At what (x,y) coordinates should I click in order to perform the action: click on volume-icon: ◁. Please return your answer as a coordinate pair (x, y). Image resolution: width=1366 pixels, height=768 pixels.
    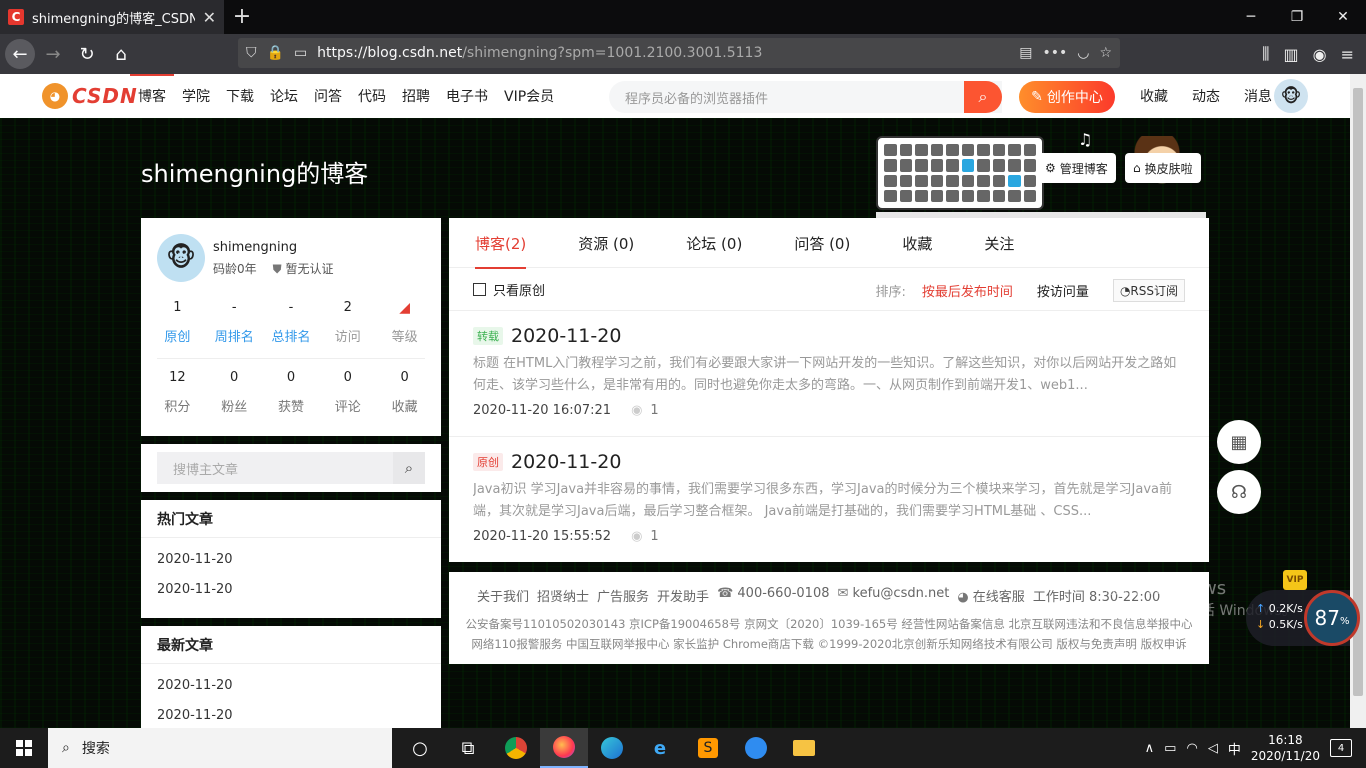
    Looking at the image, I should click on (1213, 748).